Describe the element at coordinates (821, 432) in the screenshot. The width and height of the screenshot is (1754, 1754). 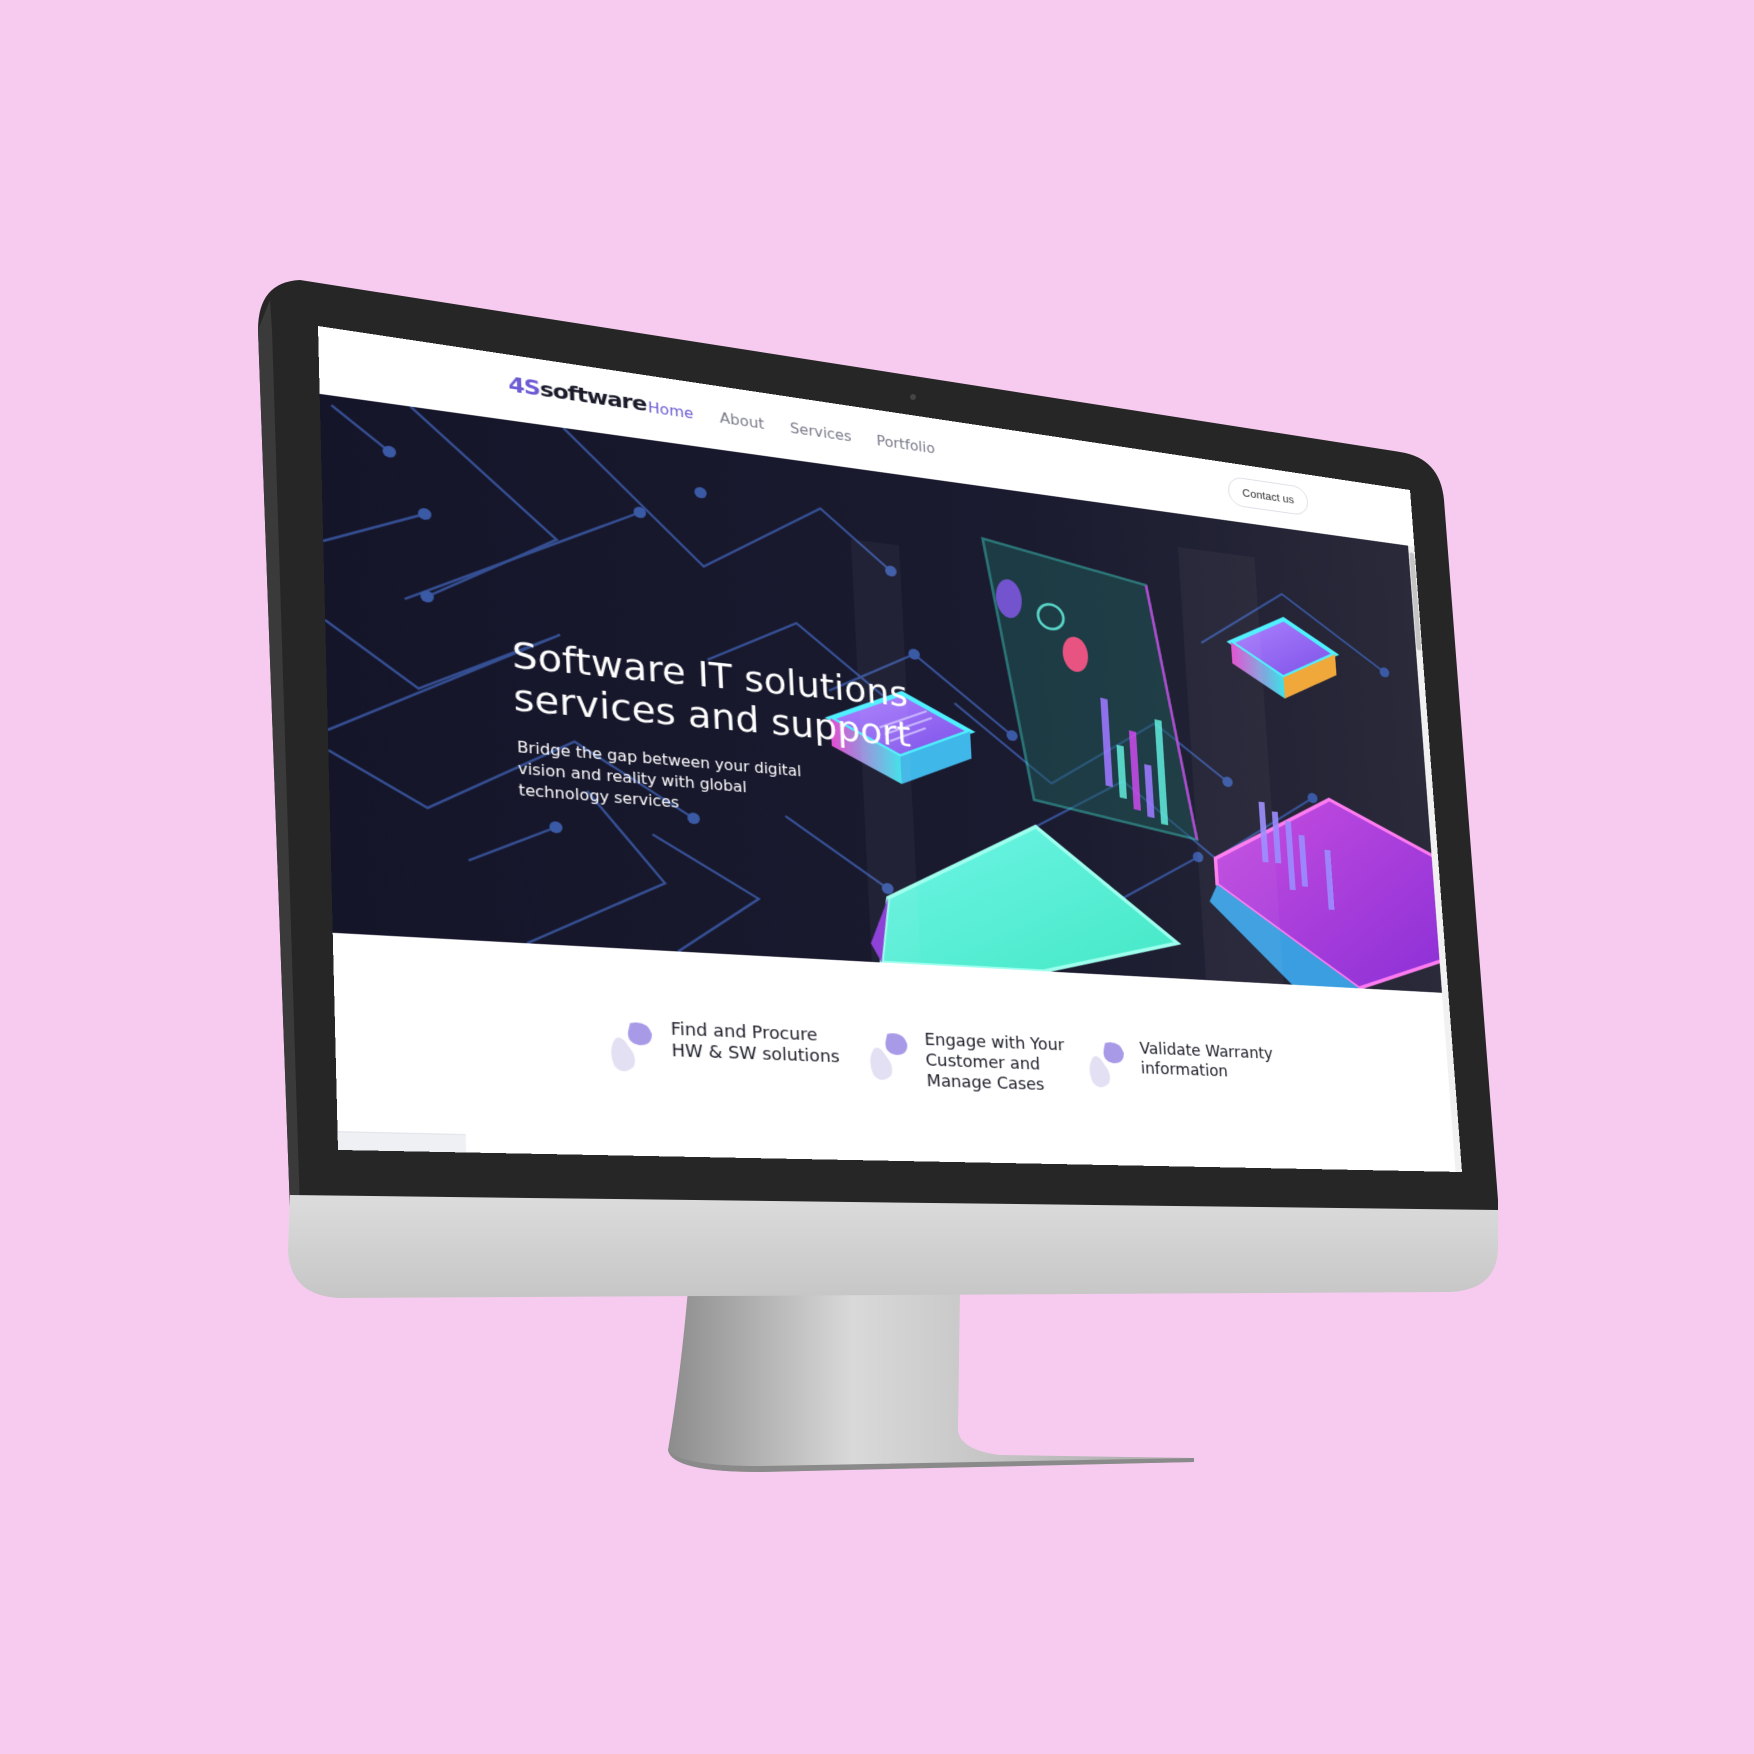
I see `nav-services-link: Services` at that location.